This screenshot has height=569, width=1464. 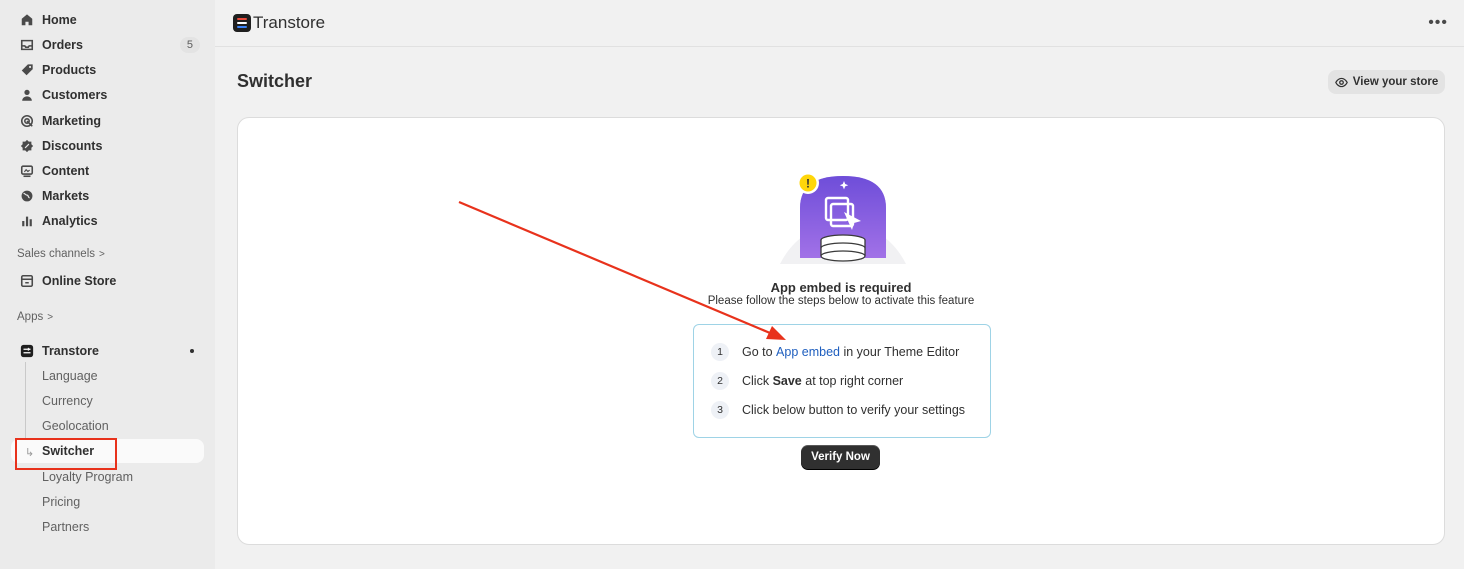 What do you see at coordinates (27, 95) in the screenshot?
I see `person-icon` at bounding box center [27, 95].